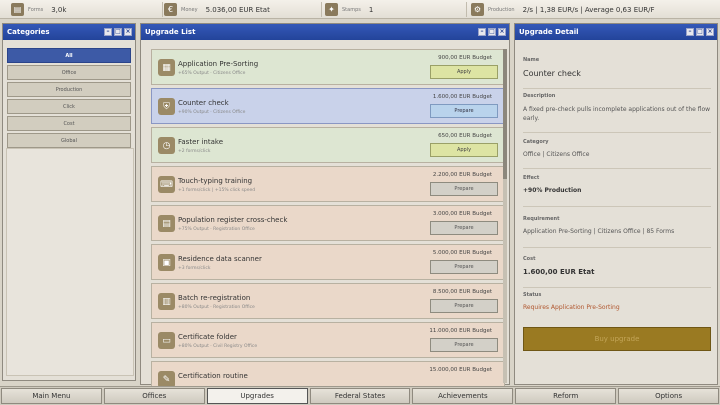  I want to click on upgrade-name: Population register cross-check, so click(233, 220).